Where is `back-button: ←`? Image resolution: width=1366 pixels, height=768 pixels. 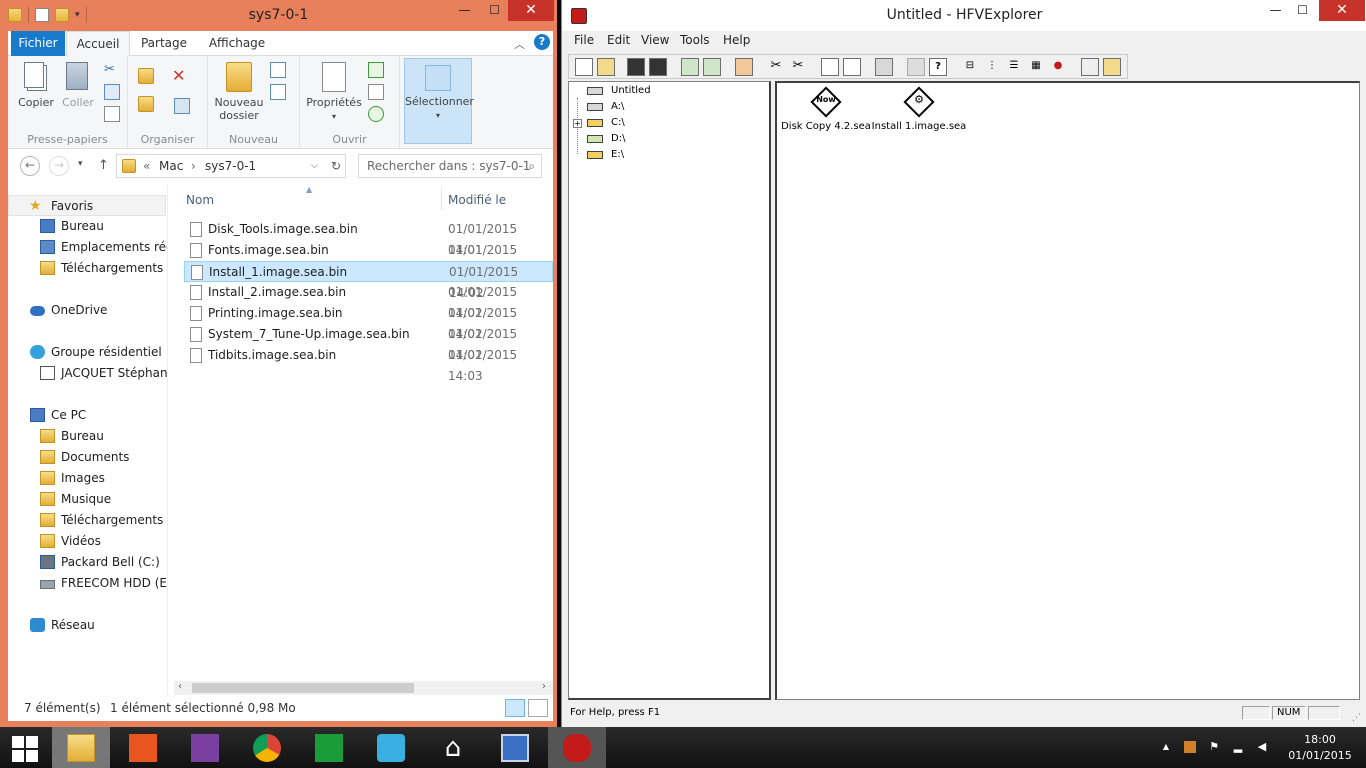
back-button: ← is located at coordinates (30, 166).